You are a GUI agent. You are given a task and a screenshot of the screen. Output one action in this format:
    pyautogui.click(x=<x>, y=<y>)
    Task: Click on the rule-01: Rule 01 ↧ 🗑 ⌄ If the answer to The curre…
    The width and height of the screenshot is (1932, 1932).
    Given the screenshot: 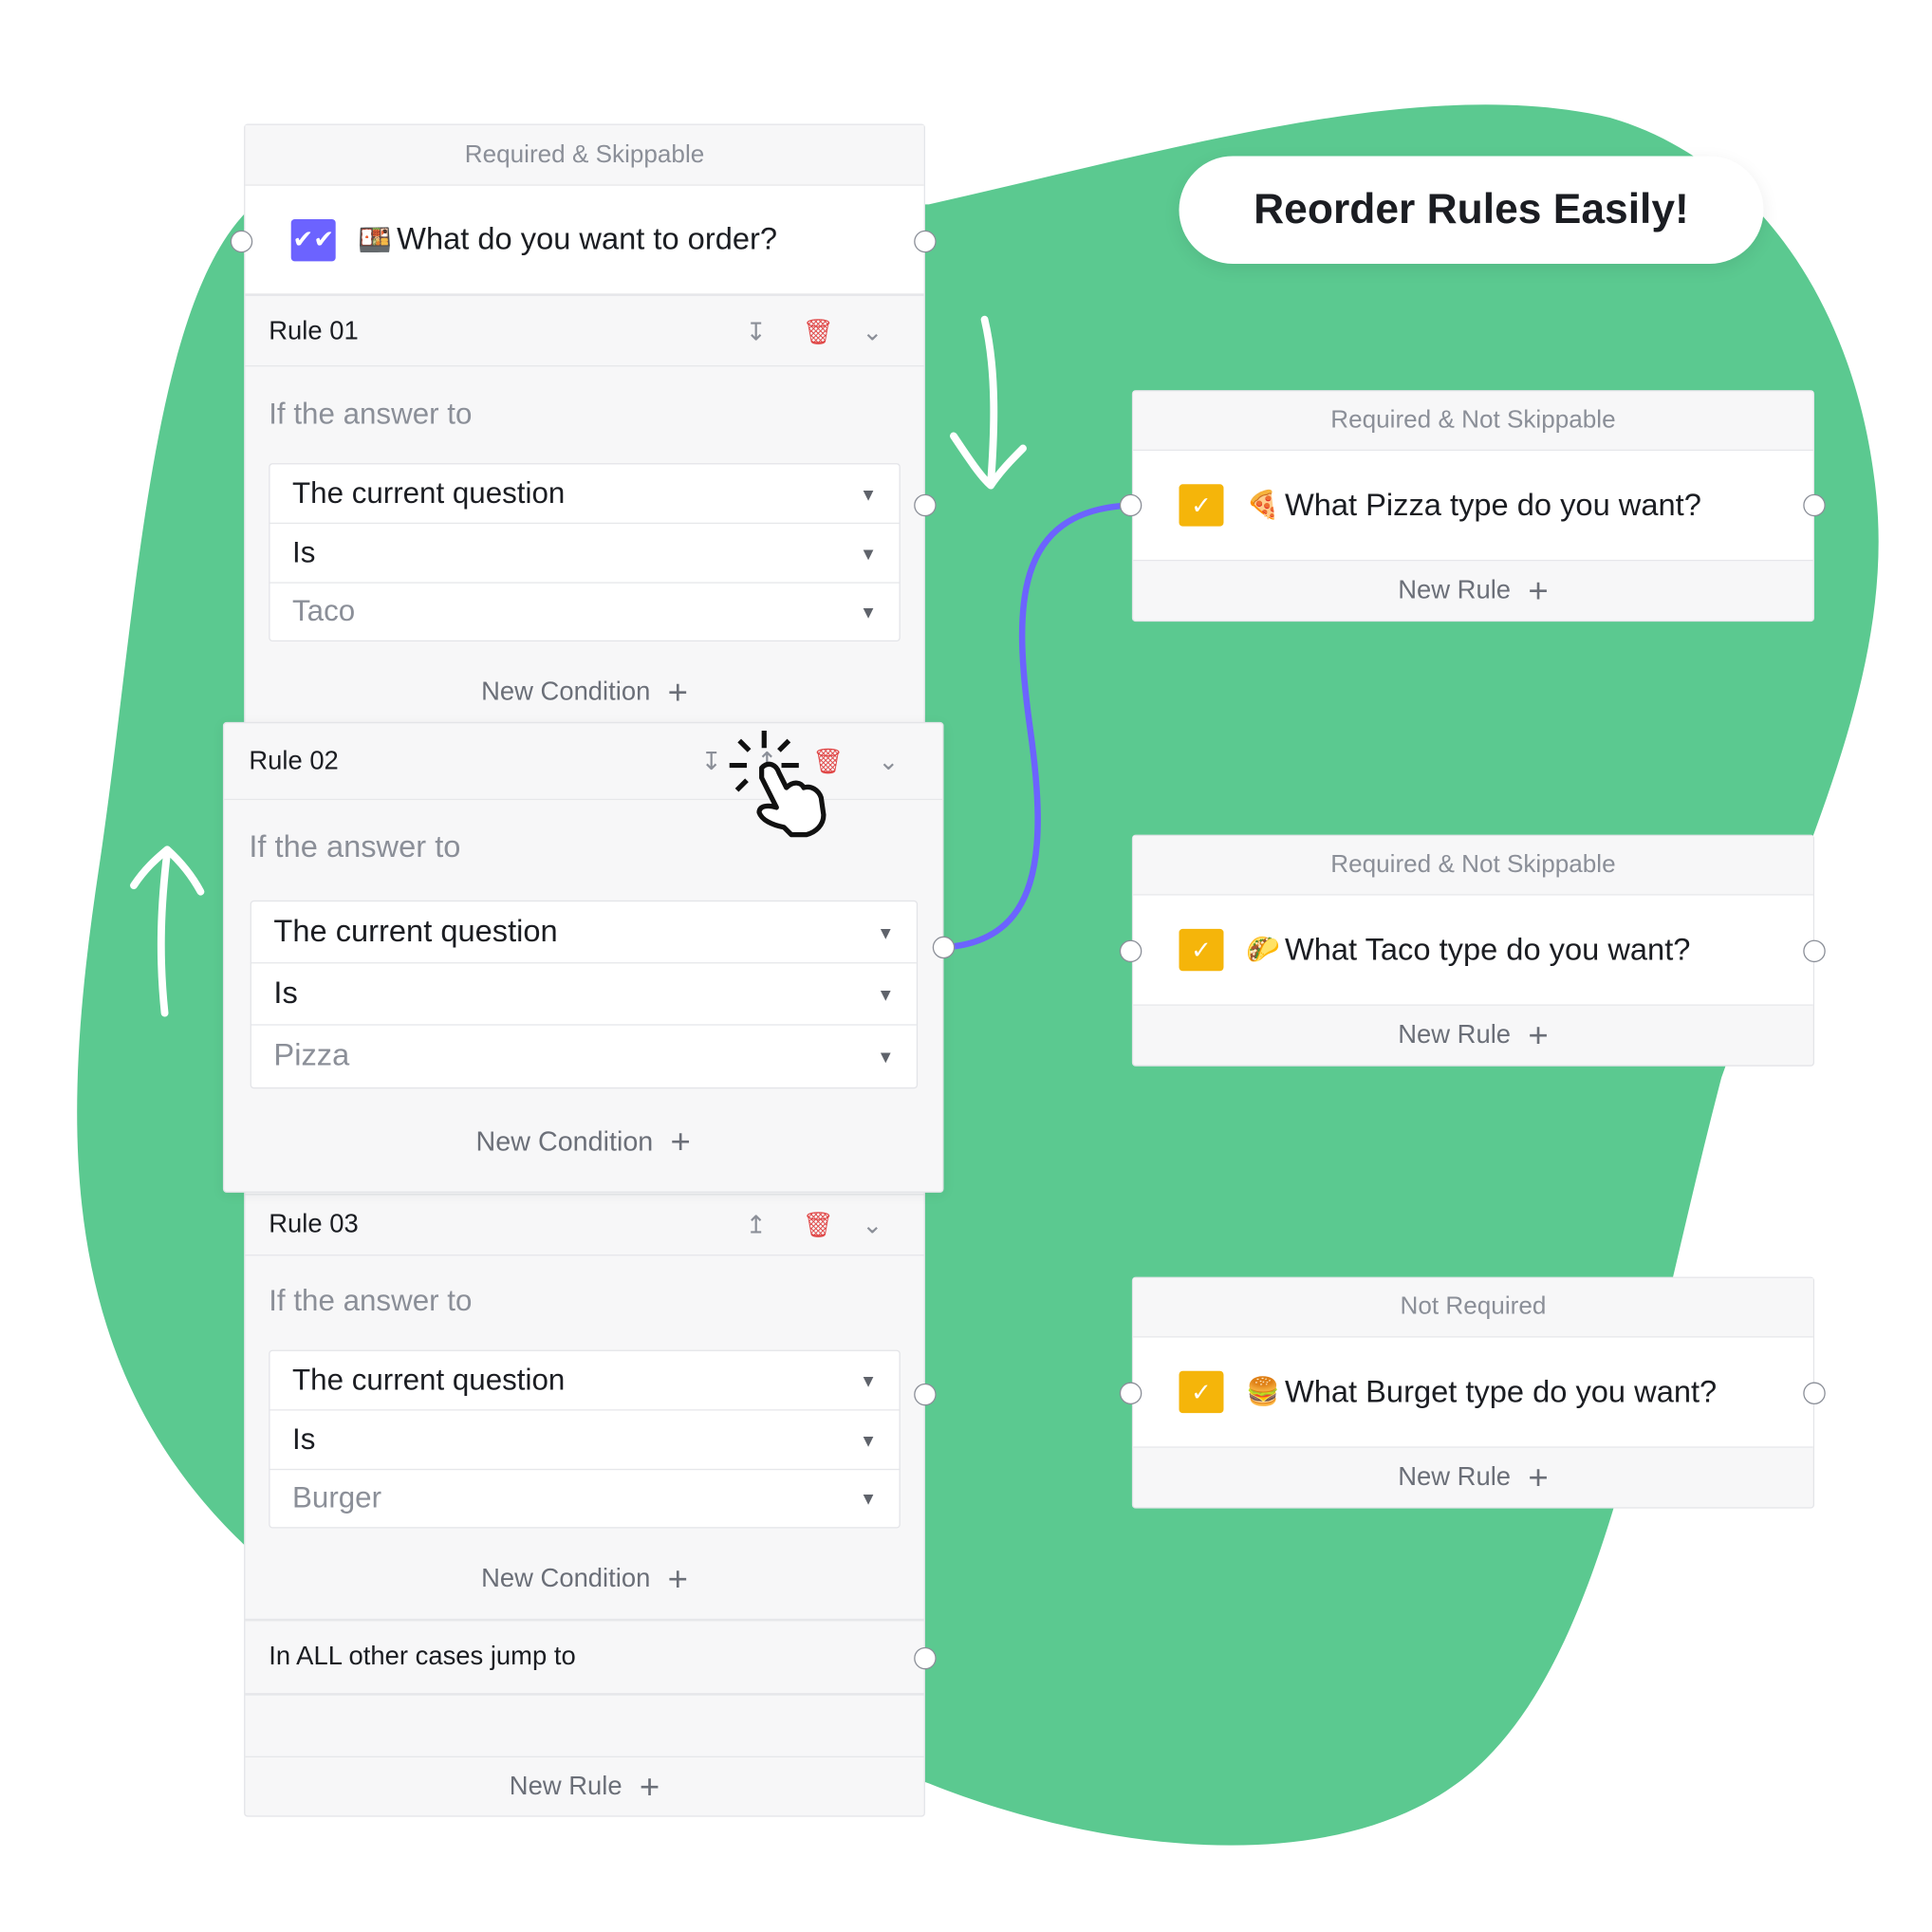 What is the action you would take?
    pyautogui.click(x=584, y=511)
    